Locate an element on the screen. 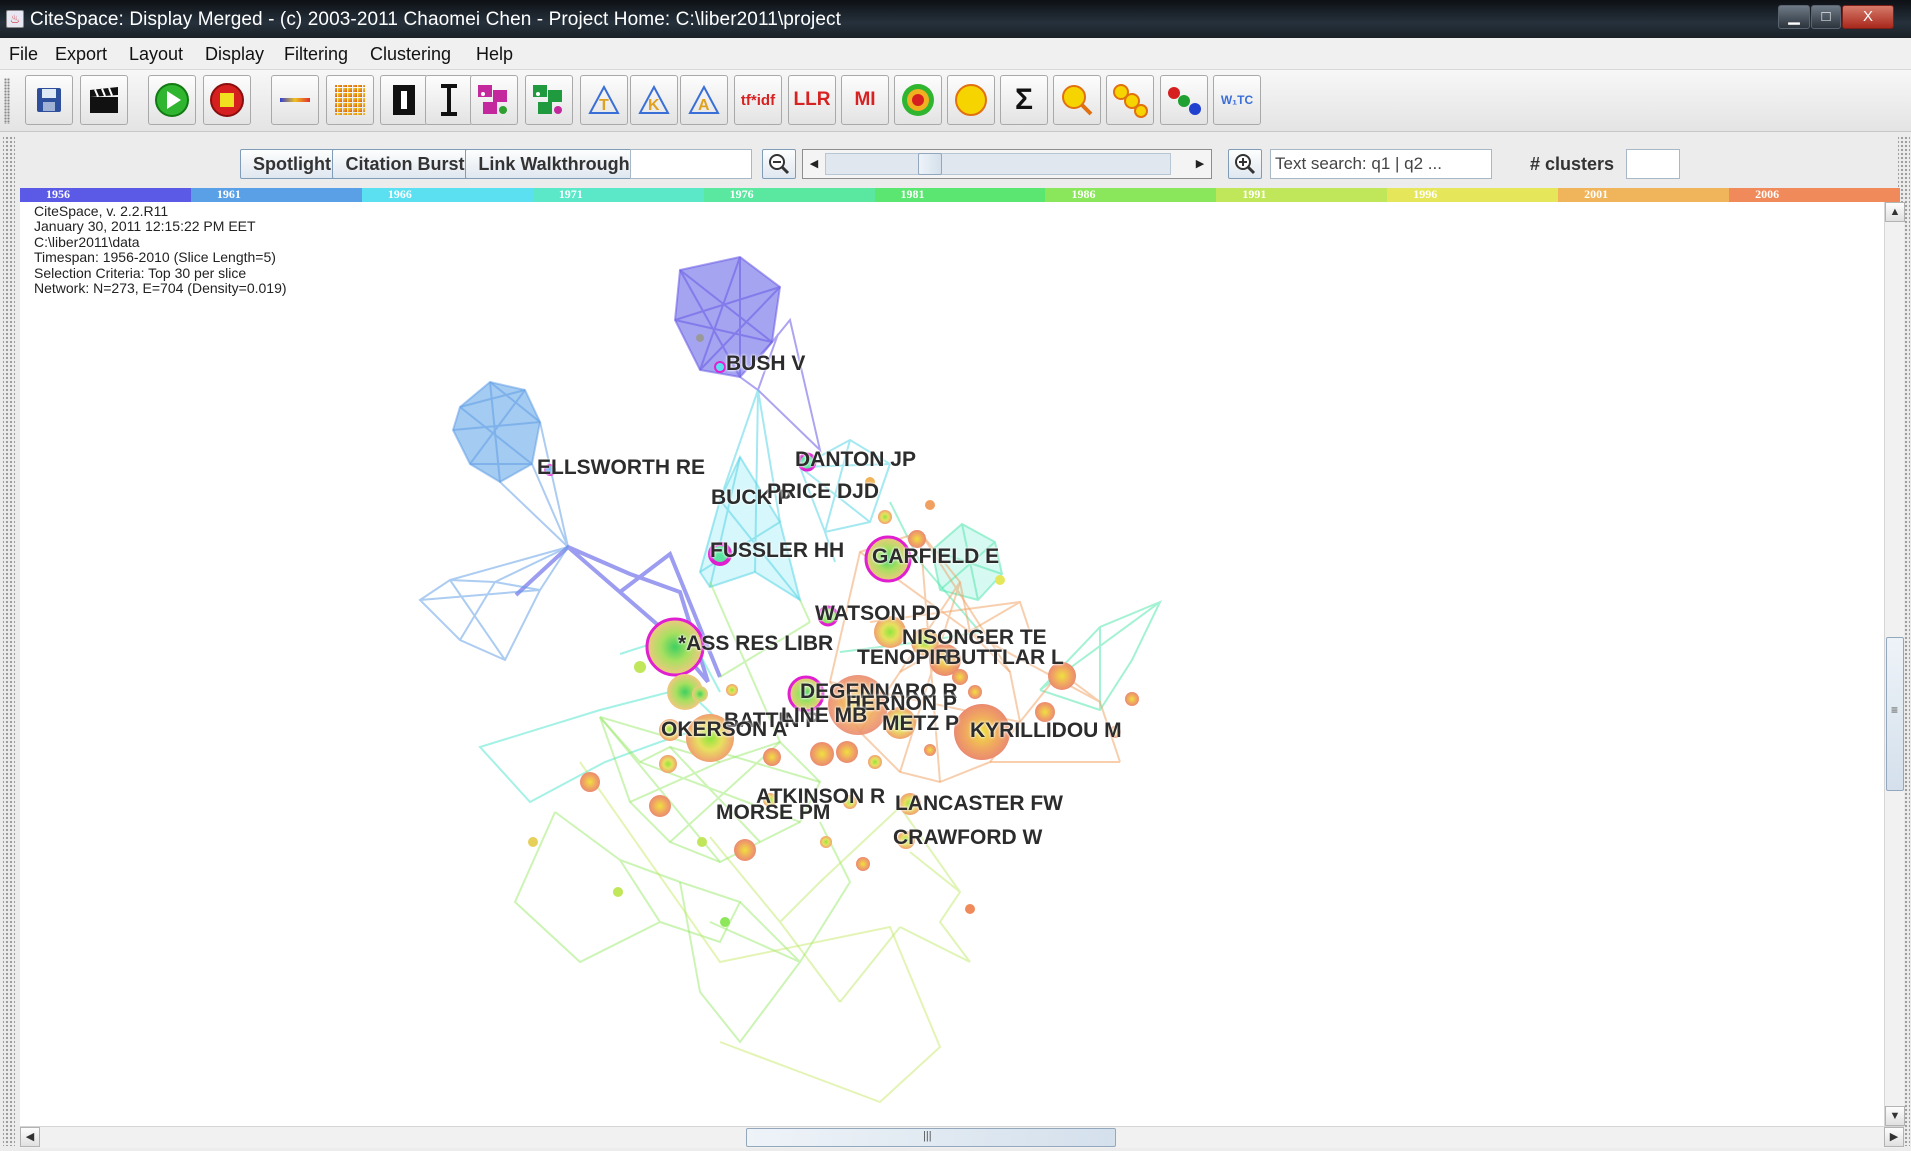 The image size is (1911, 1151). timeline-year: 1971 is located at coordinates (570, 194).